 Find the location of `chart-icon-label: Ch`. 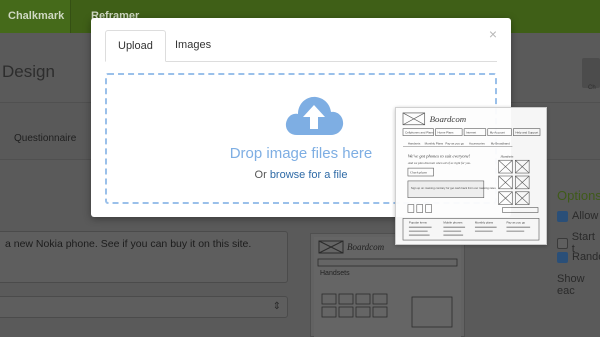

chart-icon-label: Ch is located at coordinates (592, 88).